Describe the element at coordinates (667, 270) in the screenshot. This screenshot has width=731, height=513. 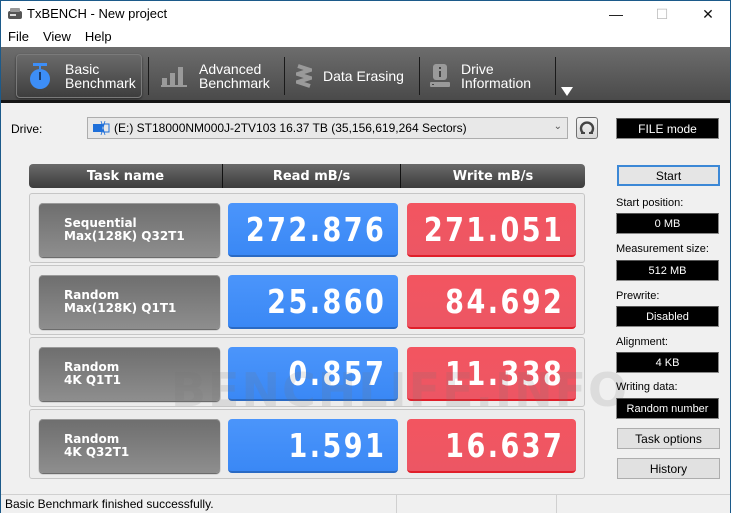
I see `measurement-size-field: 512 MB` at that location.